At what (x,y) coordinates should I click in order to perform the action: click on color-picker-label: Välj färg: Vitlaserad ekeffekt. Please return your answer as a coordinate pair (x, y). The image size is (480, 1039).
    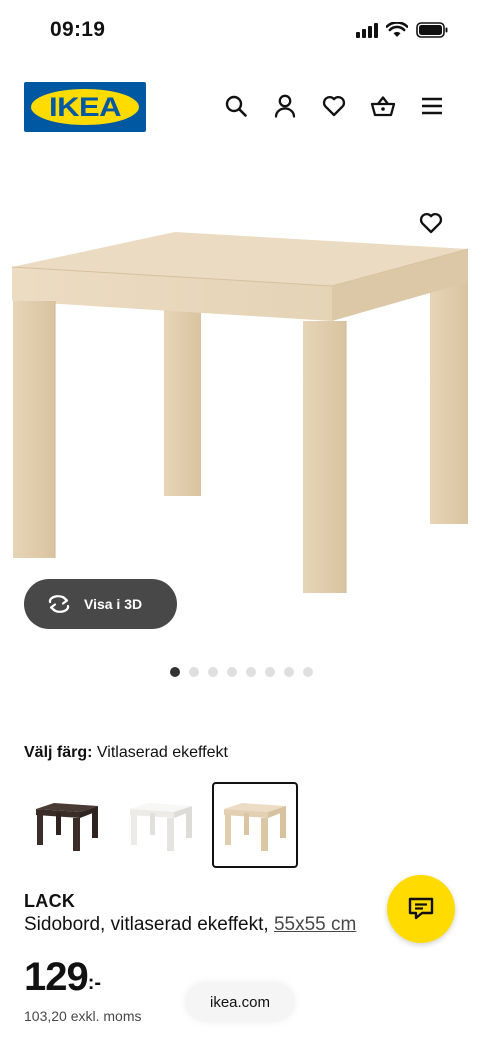
    Looking at the image, I should click on (126, 753).